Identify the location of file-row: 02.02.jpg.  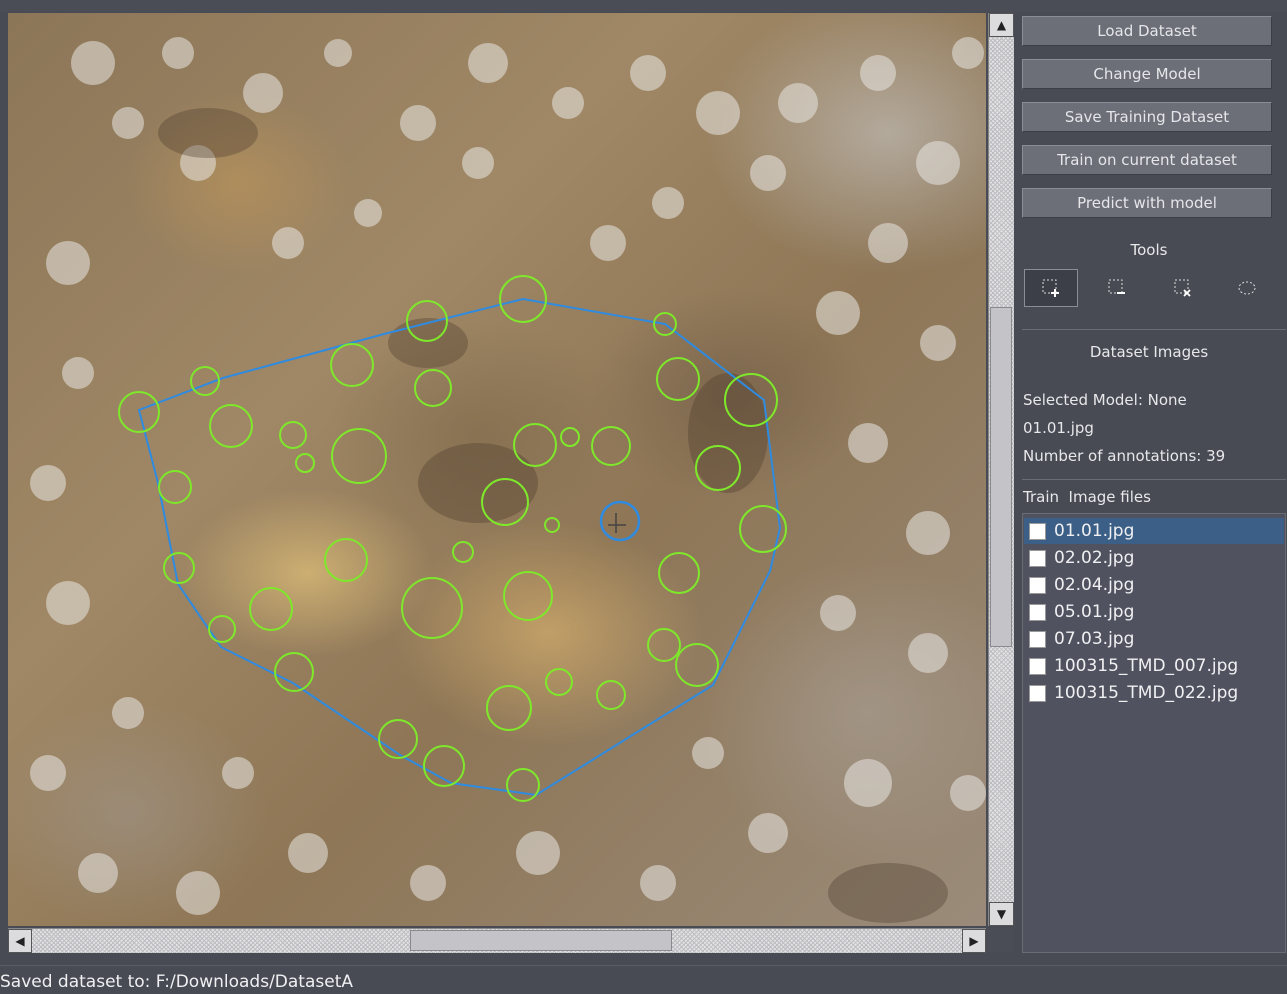
(1154, 558).